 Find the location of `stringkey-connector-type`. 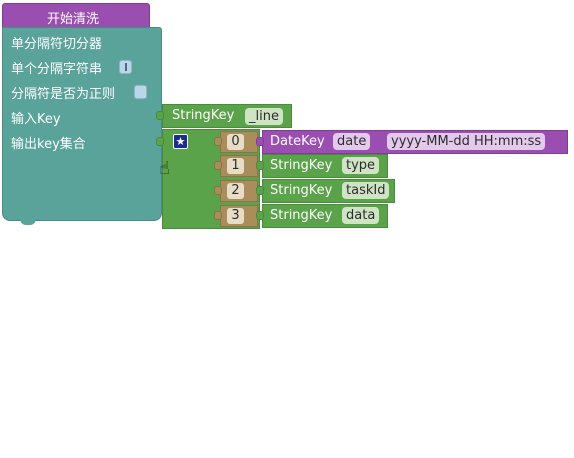

stringkey-connector-type is located at coordinates (260, 165).